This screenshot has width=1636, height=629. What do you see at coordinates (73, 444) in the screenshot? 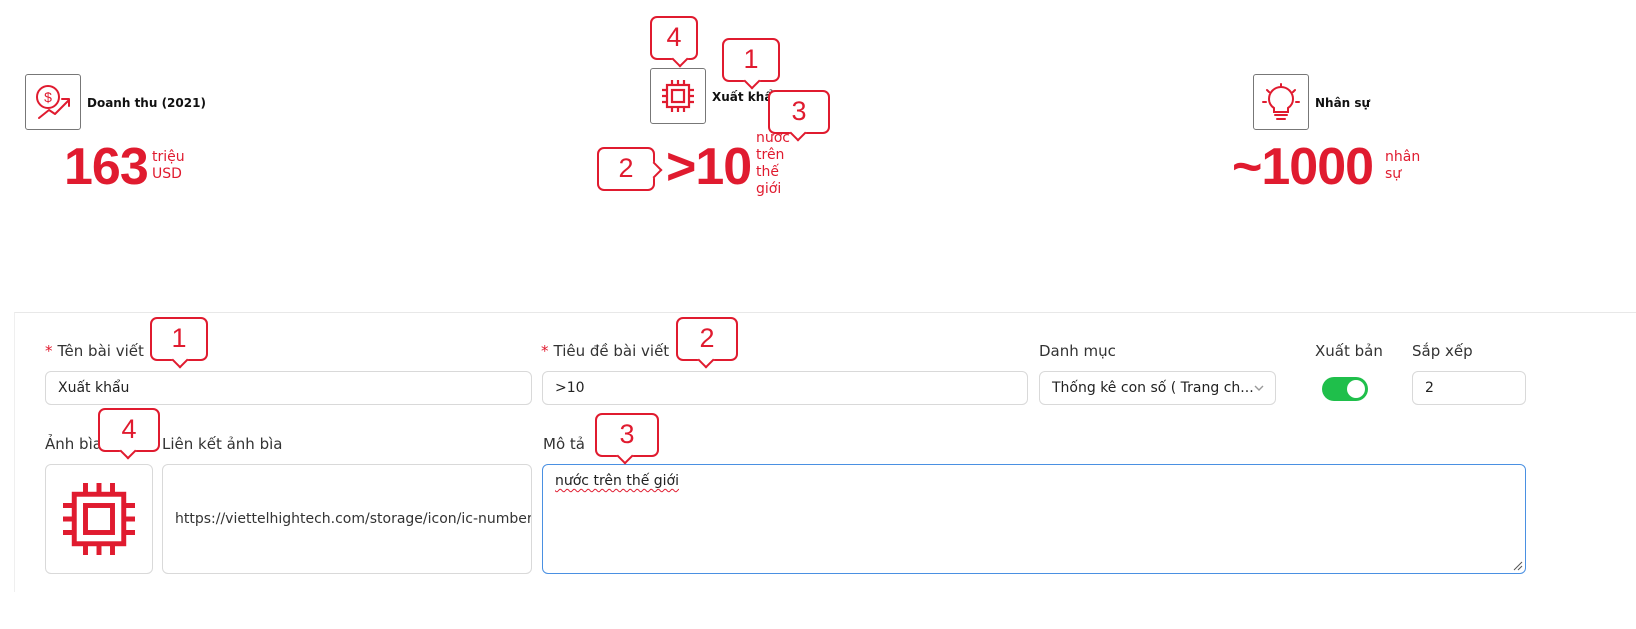
I see `cover-label: Ảnh bìa` at bounding box center [73, 444].